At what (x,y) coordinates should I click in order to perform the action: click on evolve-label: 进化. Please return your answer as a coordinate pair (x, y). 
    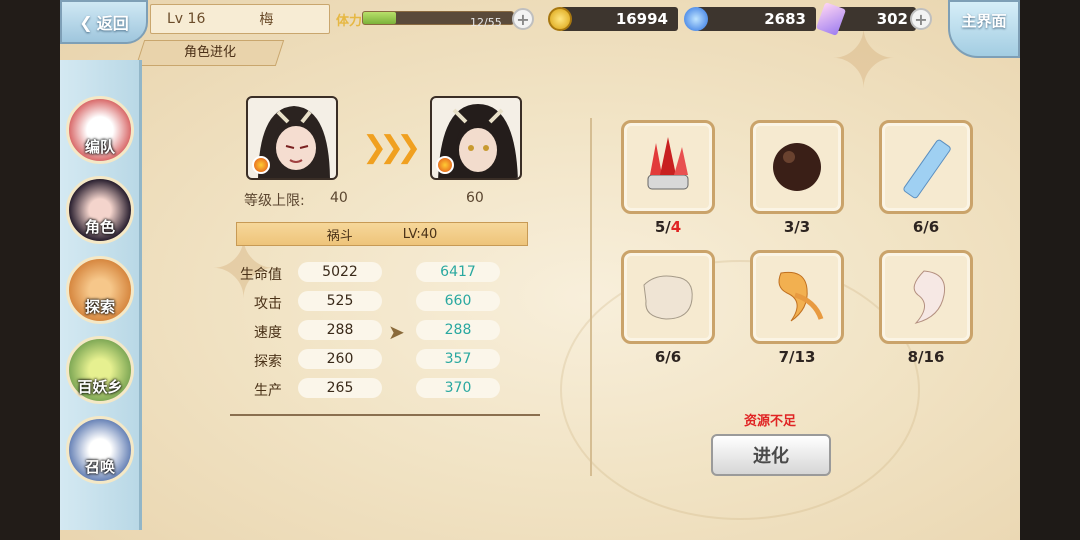
    Looking at the image, I should click on (771, 456).